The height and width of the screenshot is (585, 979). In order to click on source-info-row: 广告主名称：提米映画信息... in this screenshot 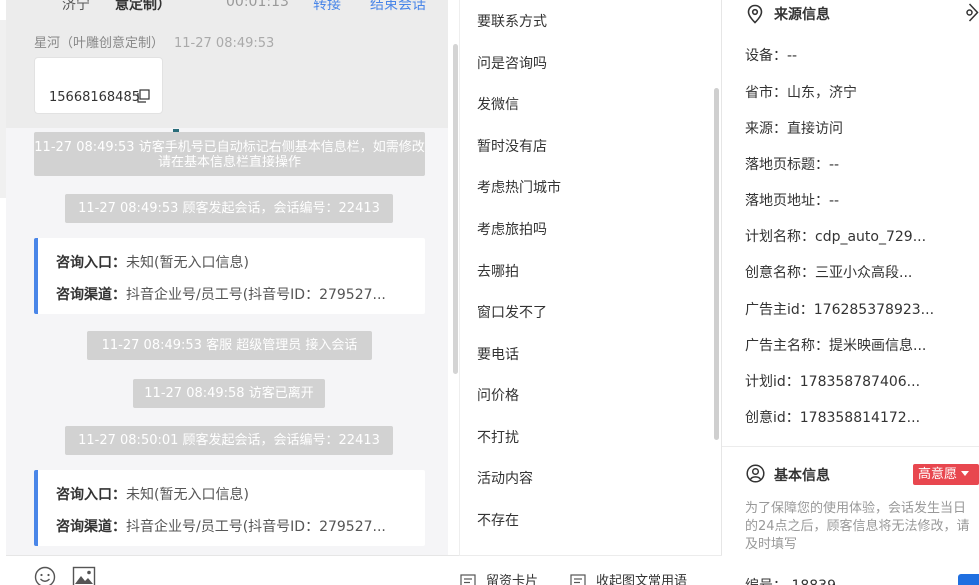, I will do `click(836, 346)`.